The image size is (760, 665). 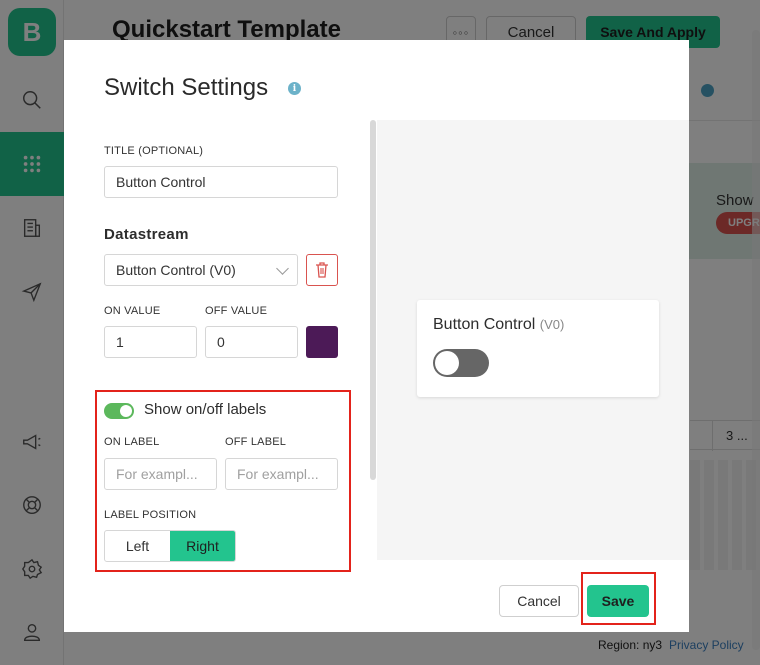 What do you see at coordinates (294, 88) in the screenshot?
I see `info-icon: i` at bounding box center [294, 88].